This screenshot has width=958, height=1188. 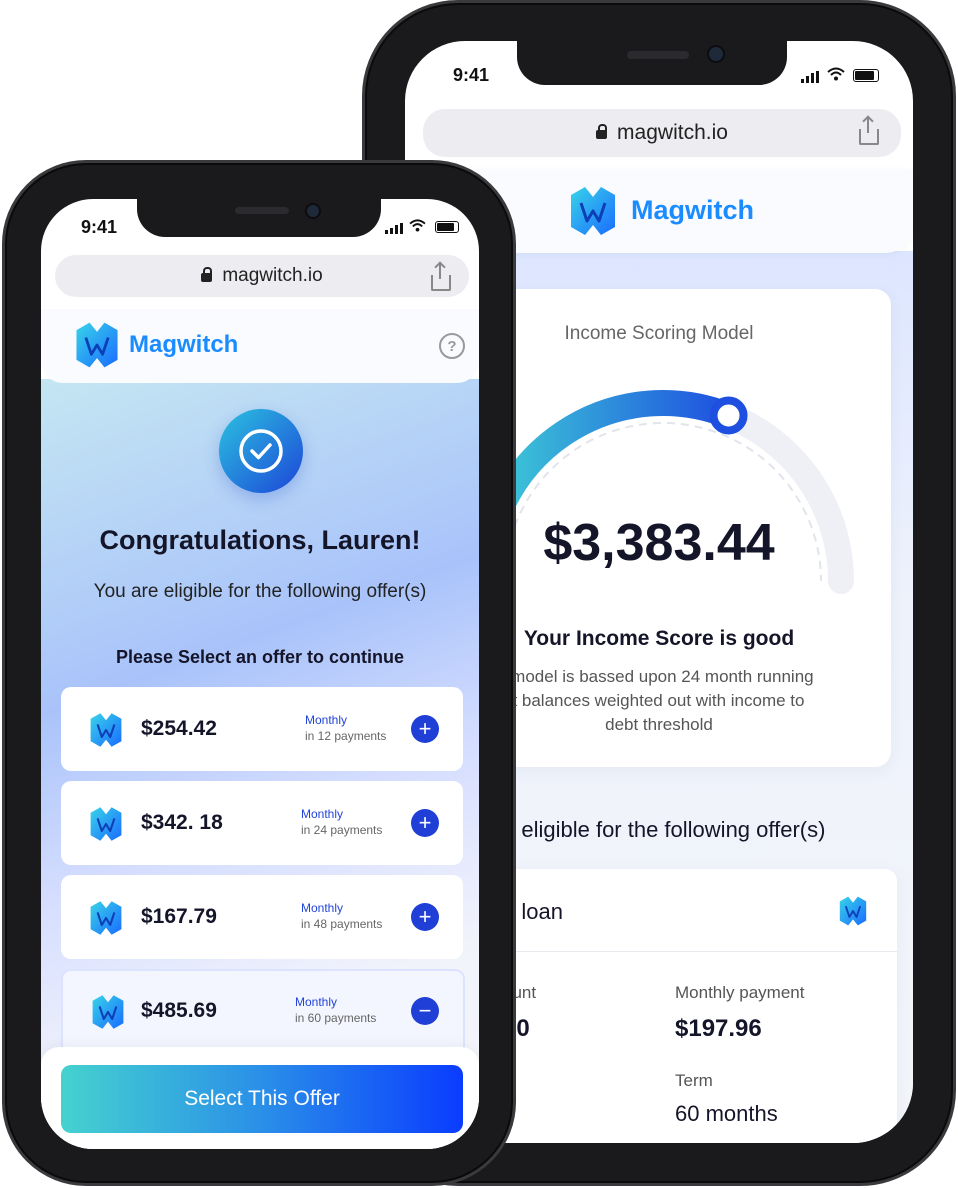 What do you see at coordinates (259, 218) in the screenshot?
I see `front-notch` at bounding box center [259, 218].